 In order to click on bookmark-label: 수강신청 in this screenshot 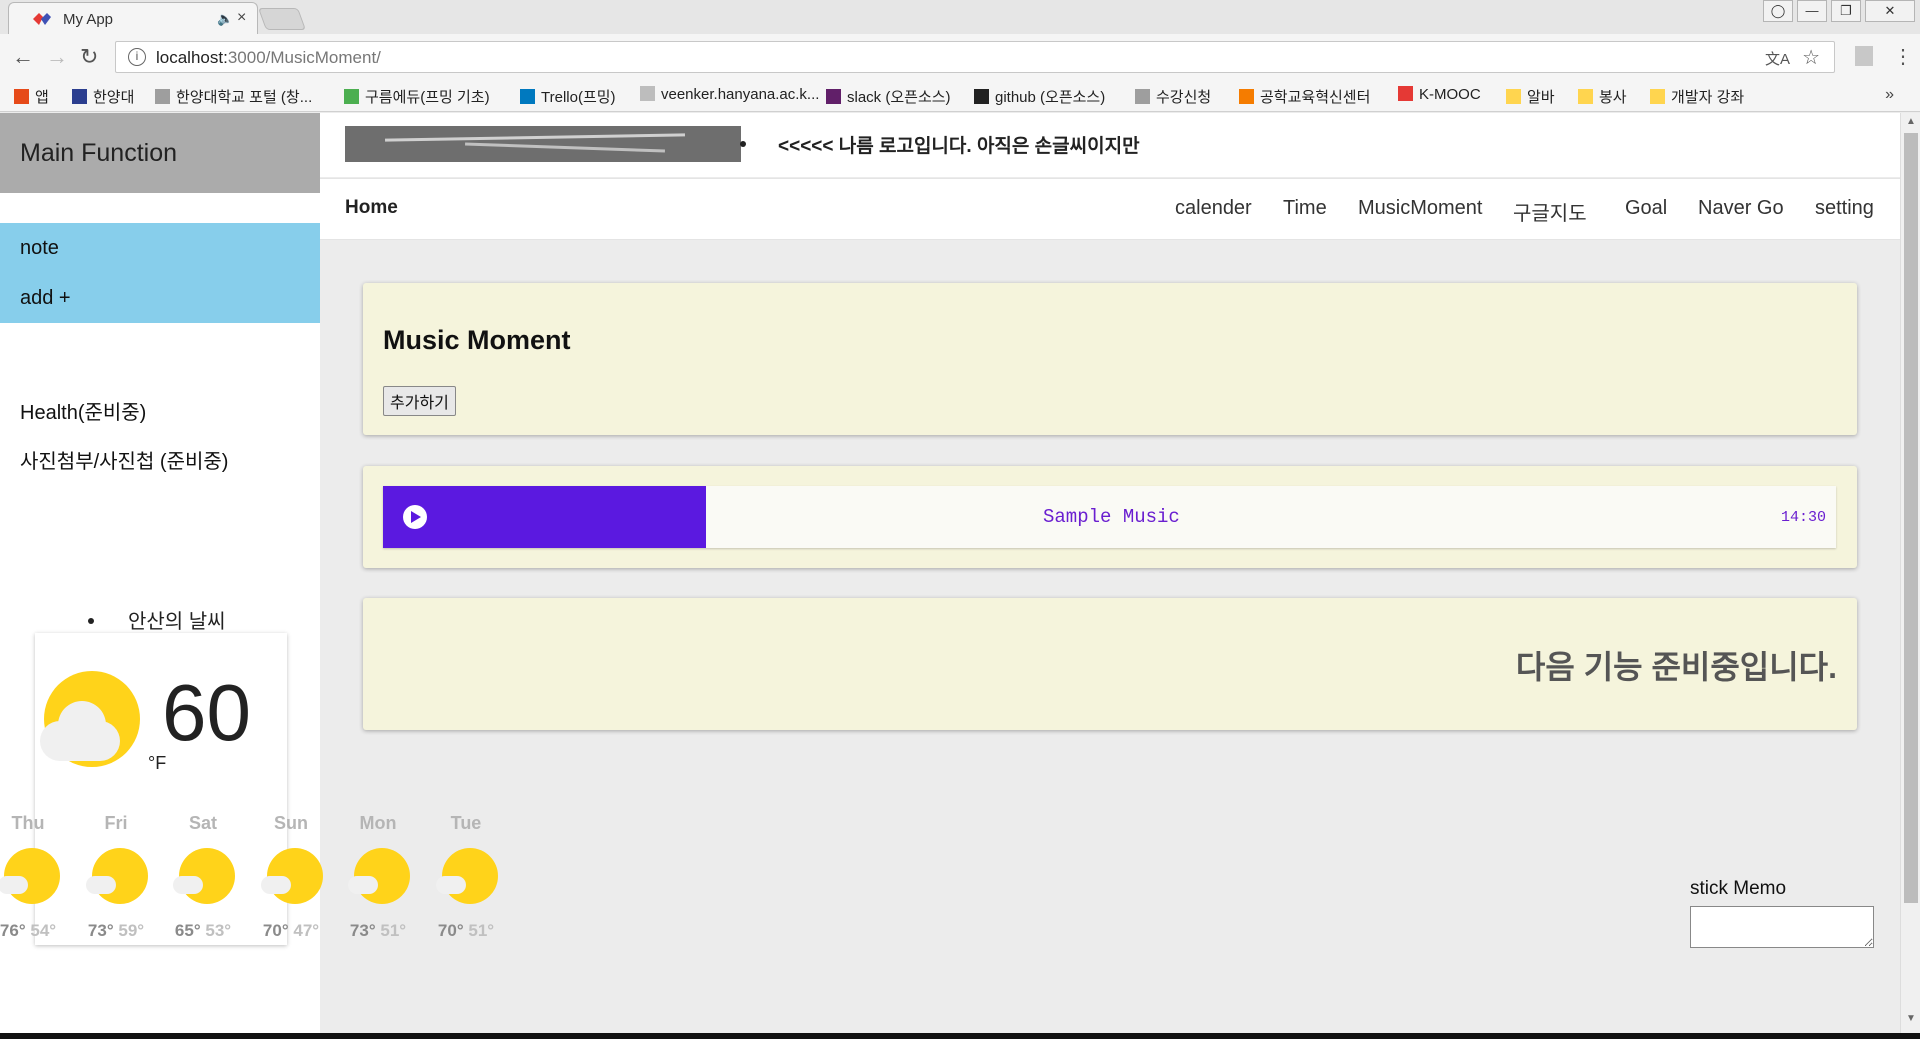, I will do `click(1184, 97)`.